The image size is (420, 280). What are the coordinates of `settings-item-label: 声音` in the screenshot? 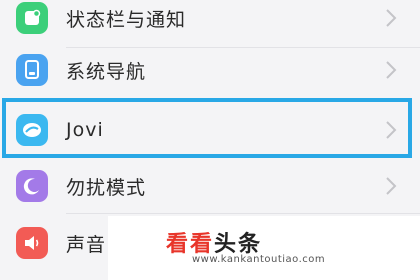 It's located at (86, 244).